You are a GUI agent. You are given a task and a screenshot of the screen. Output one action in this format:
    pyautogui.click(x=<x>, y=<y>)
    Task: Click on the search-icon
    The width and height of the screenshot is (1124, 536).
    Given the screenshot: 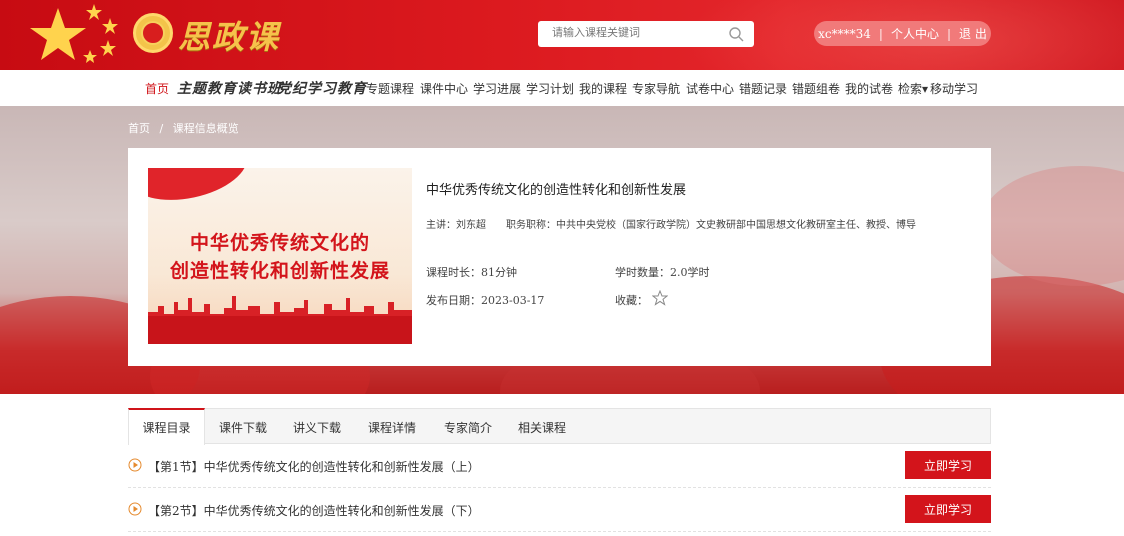 What is the action you would take?
    pyautogui.click(x=736, y=34)
    